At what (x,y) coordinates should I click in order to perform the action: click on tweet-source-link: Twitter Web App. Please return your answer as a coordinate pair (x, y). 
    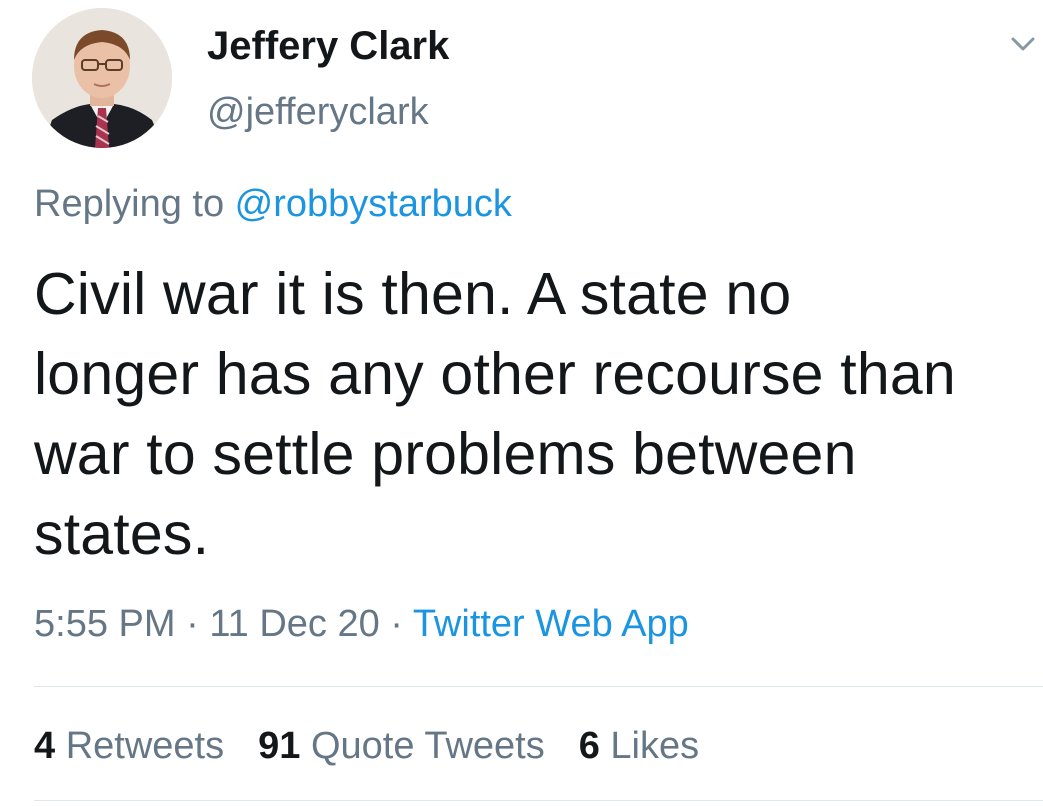
    Looking at the image, I should click on (551, 624).